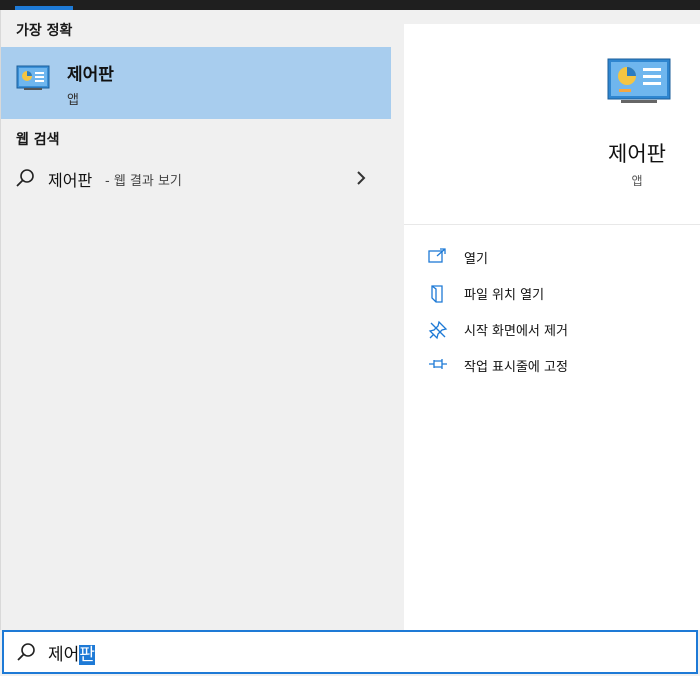 The height and width of the screenshot is (676, 700). What do you see at coordinates (438, 258) in the screenshot?
I see `open-icon` at bounding box center [438, 258].